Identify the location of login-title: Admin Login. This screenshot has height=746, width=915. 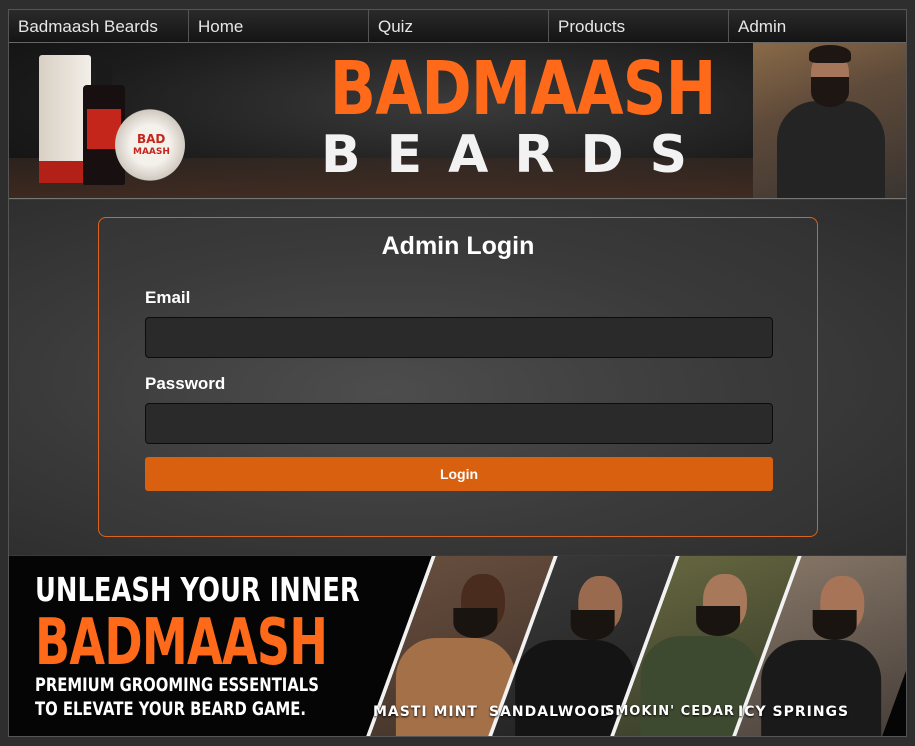
(458, 246).